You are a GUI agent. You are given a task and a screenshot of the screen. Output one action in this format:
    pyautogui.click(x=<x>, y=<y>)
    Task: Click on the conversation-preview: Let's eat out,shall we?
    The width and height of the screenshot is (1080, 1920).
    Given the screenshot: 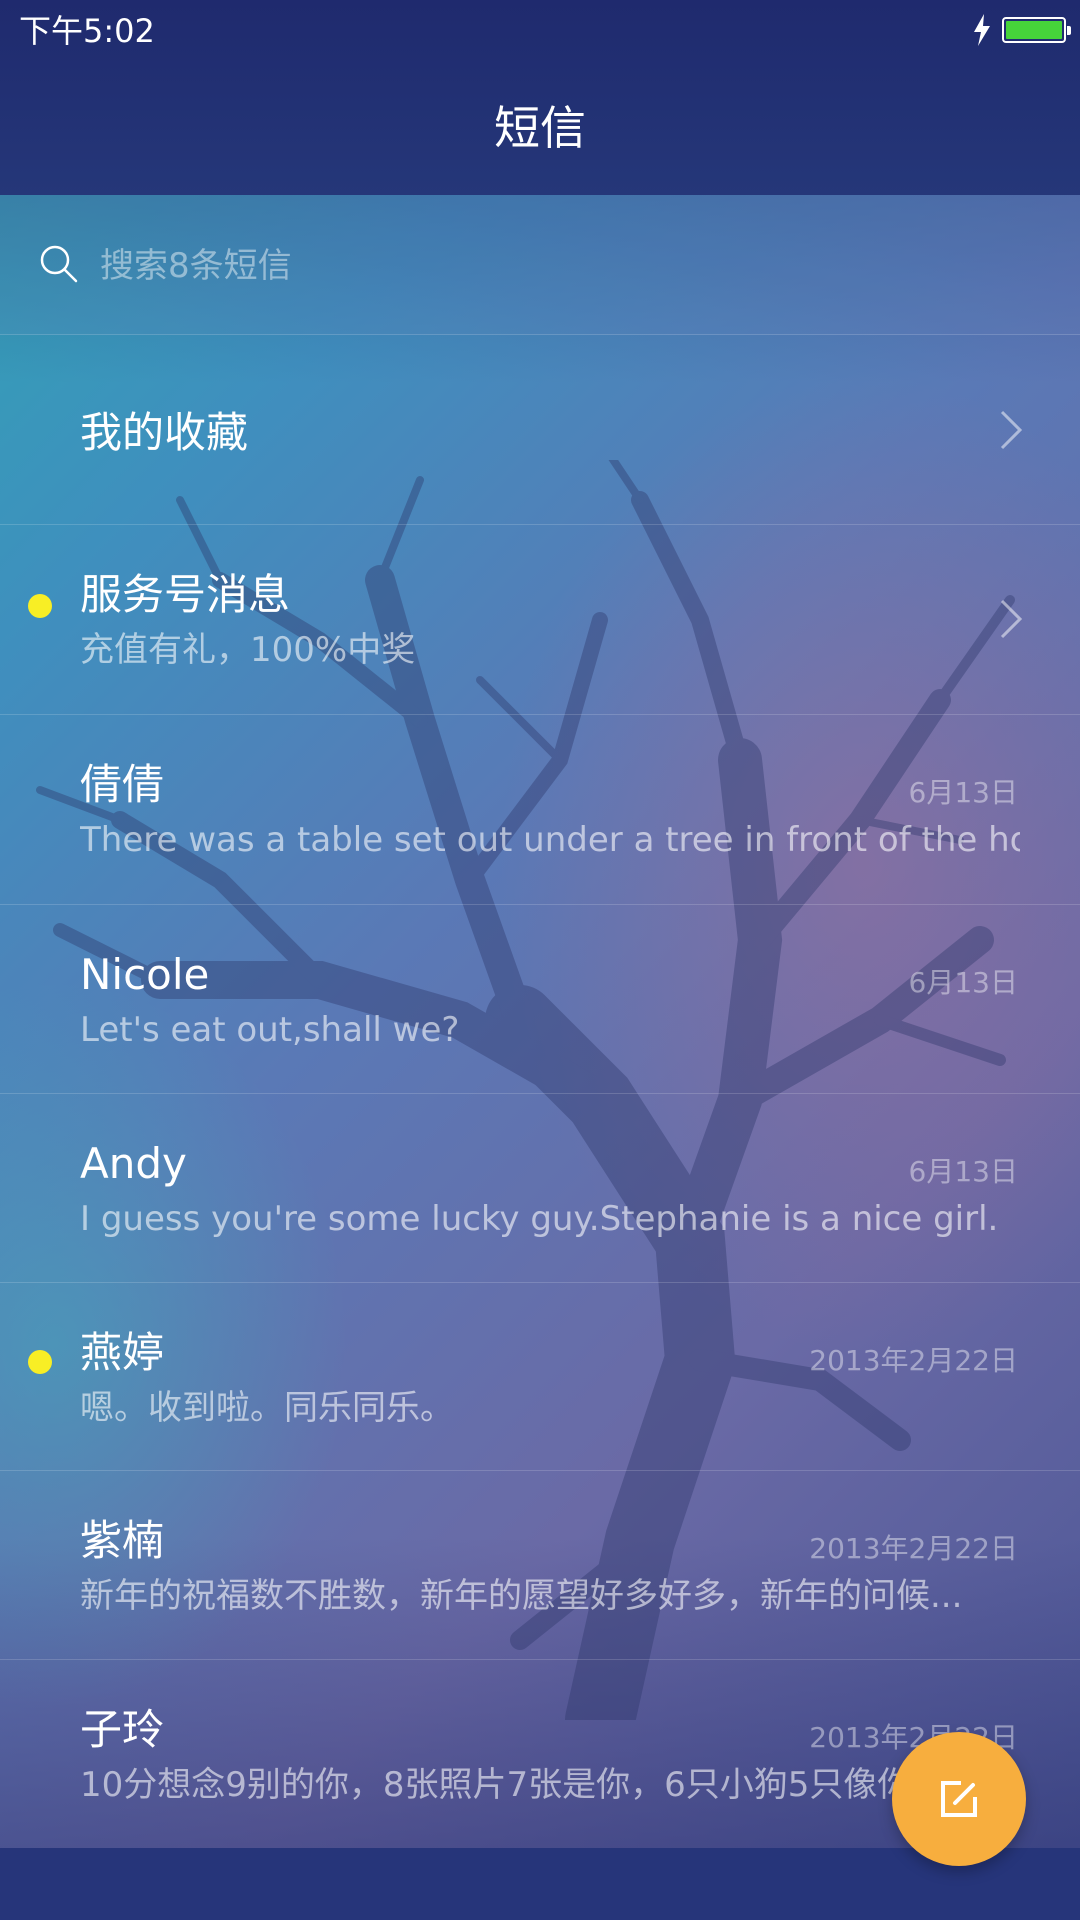 What is the action you would take?
    pyautogui.click(x=270, y=1030)
    